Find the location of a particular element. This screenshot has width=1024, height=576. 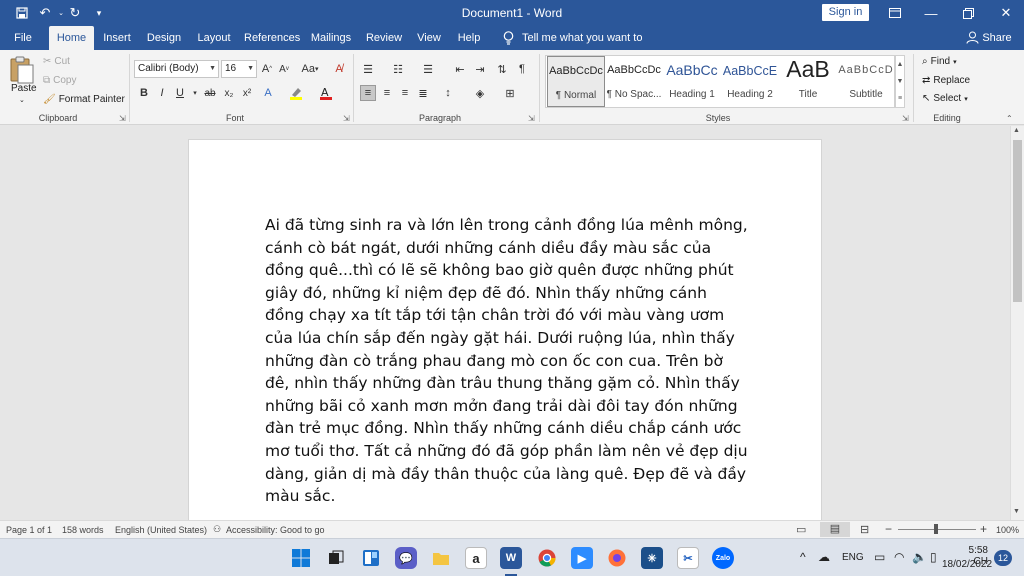

snip-tool-icon: ✳ is located at coordinates (652, 558).